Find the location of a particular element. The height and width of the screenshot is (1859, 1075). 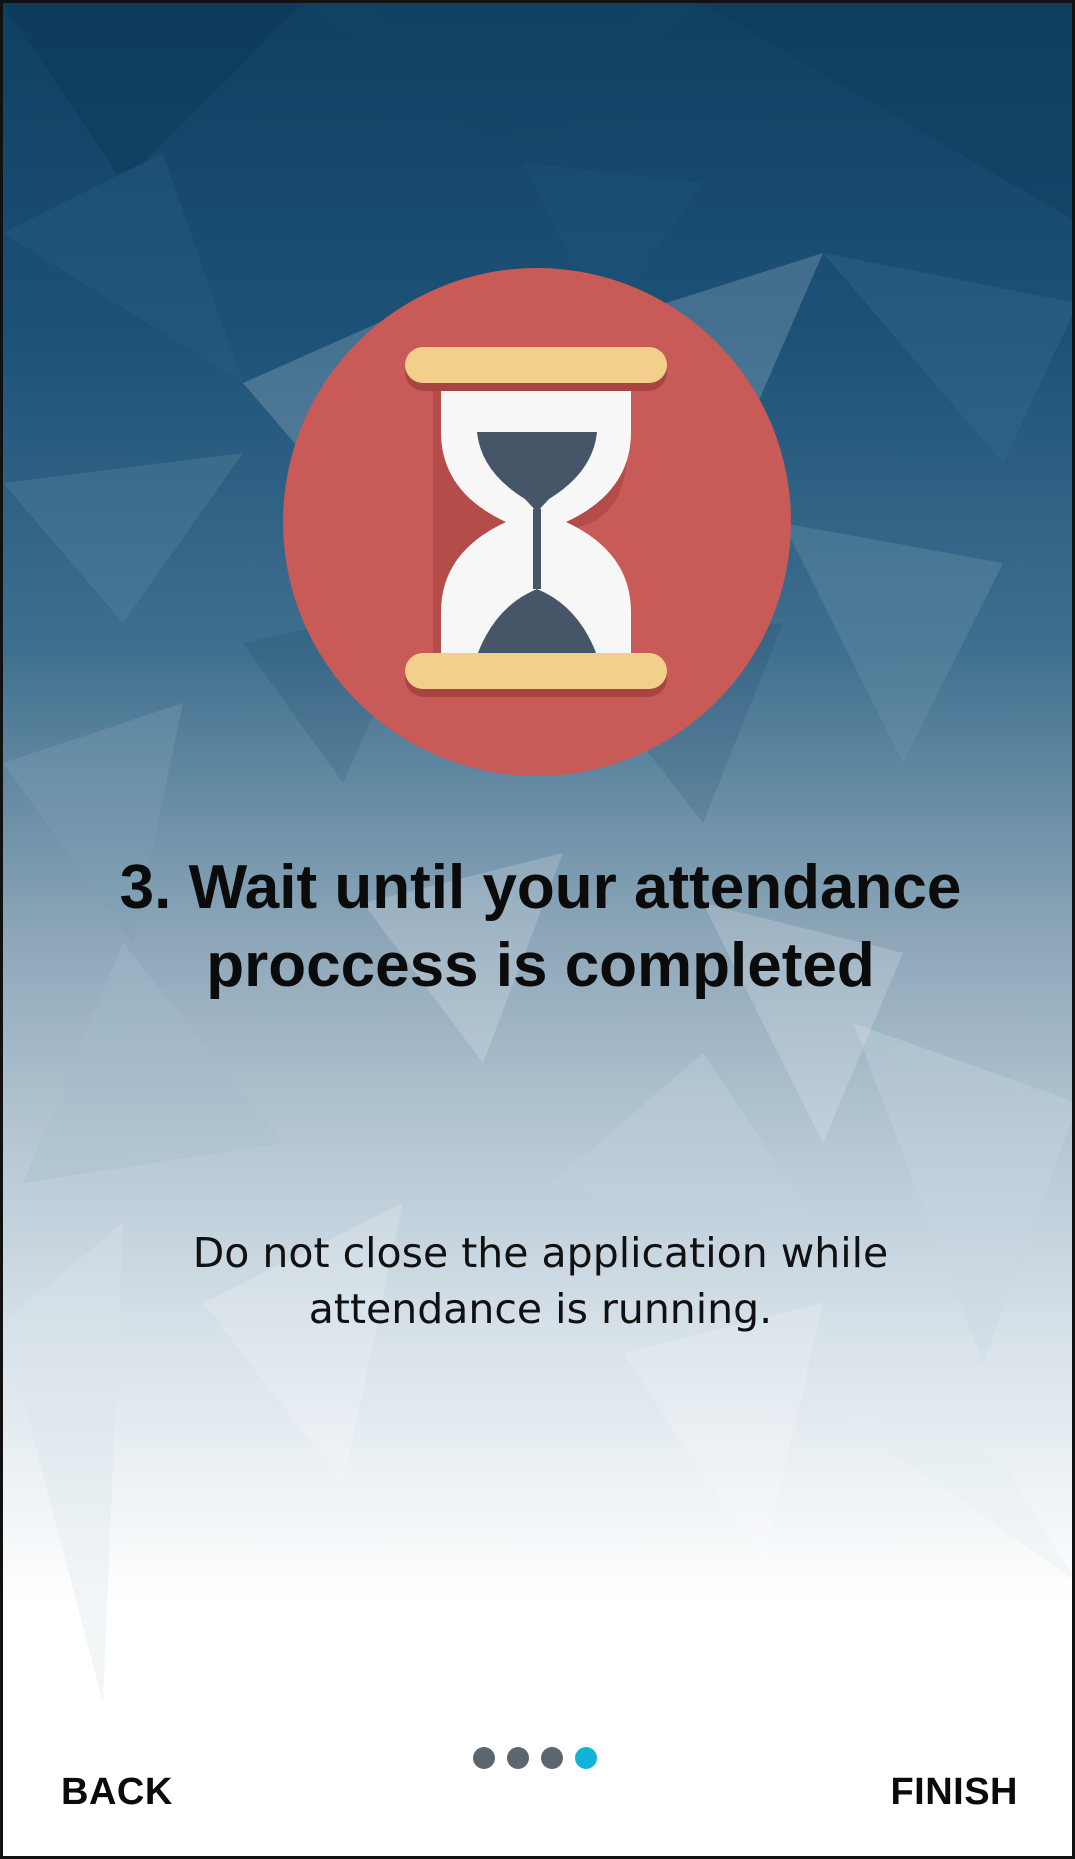

hourglass-icon is located at coordinates (537, 522).